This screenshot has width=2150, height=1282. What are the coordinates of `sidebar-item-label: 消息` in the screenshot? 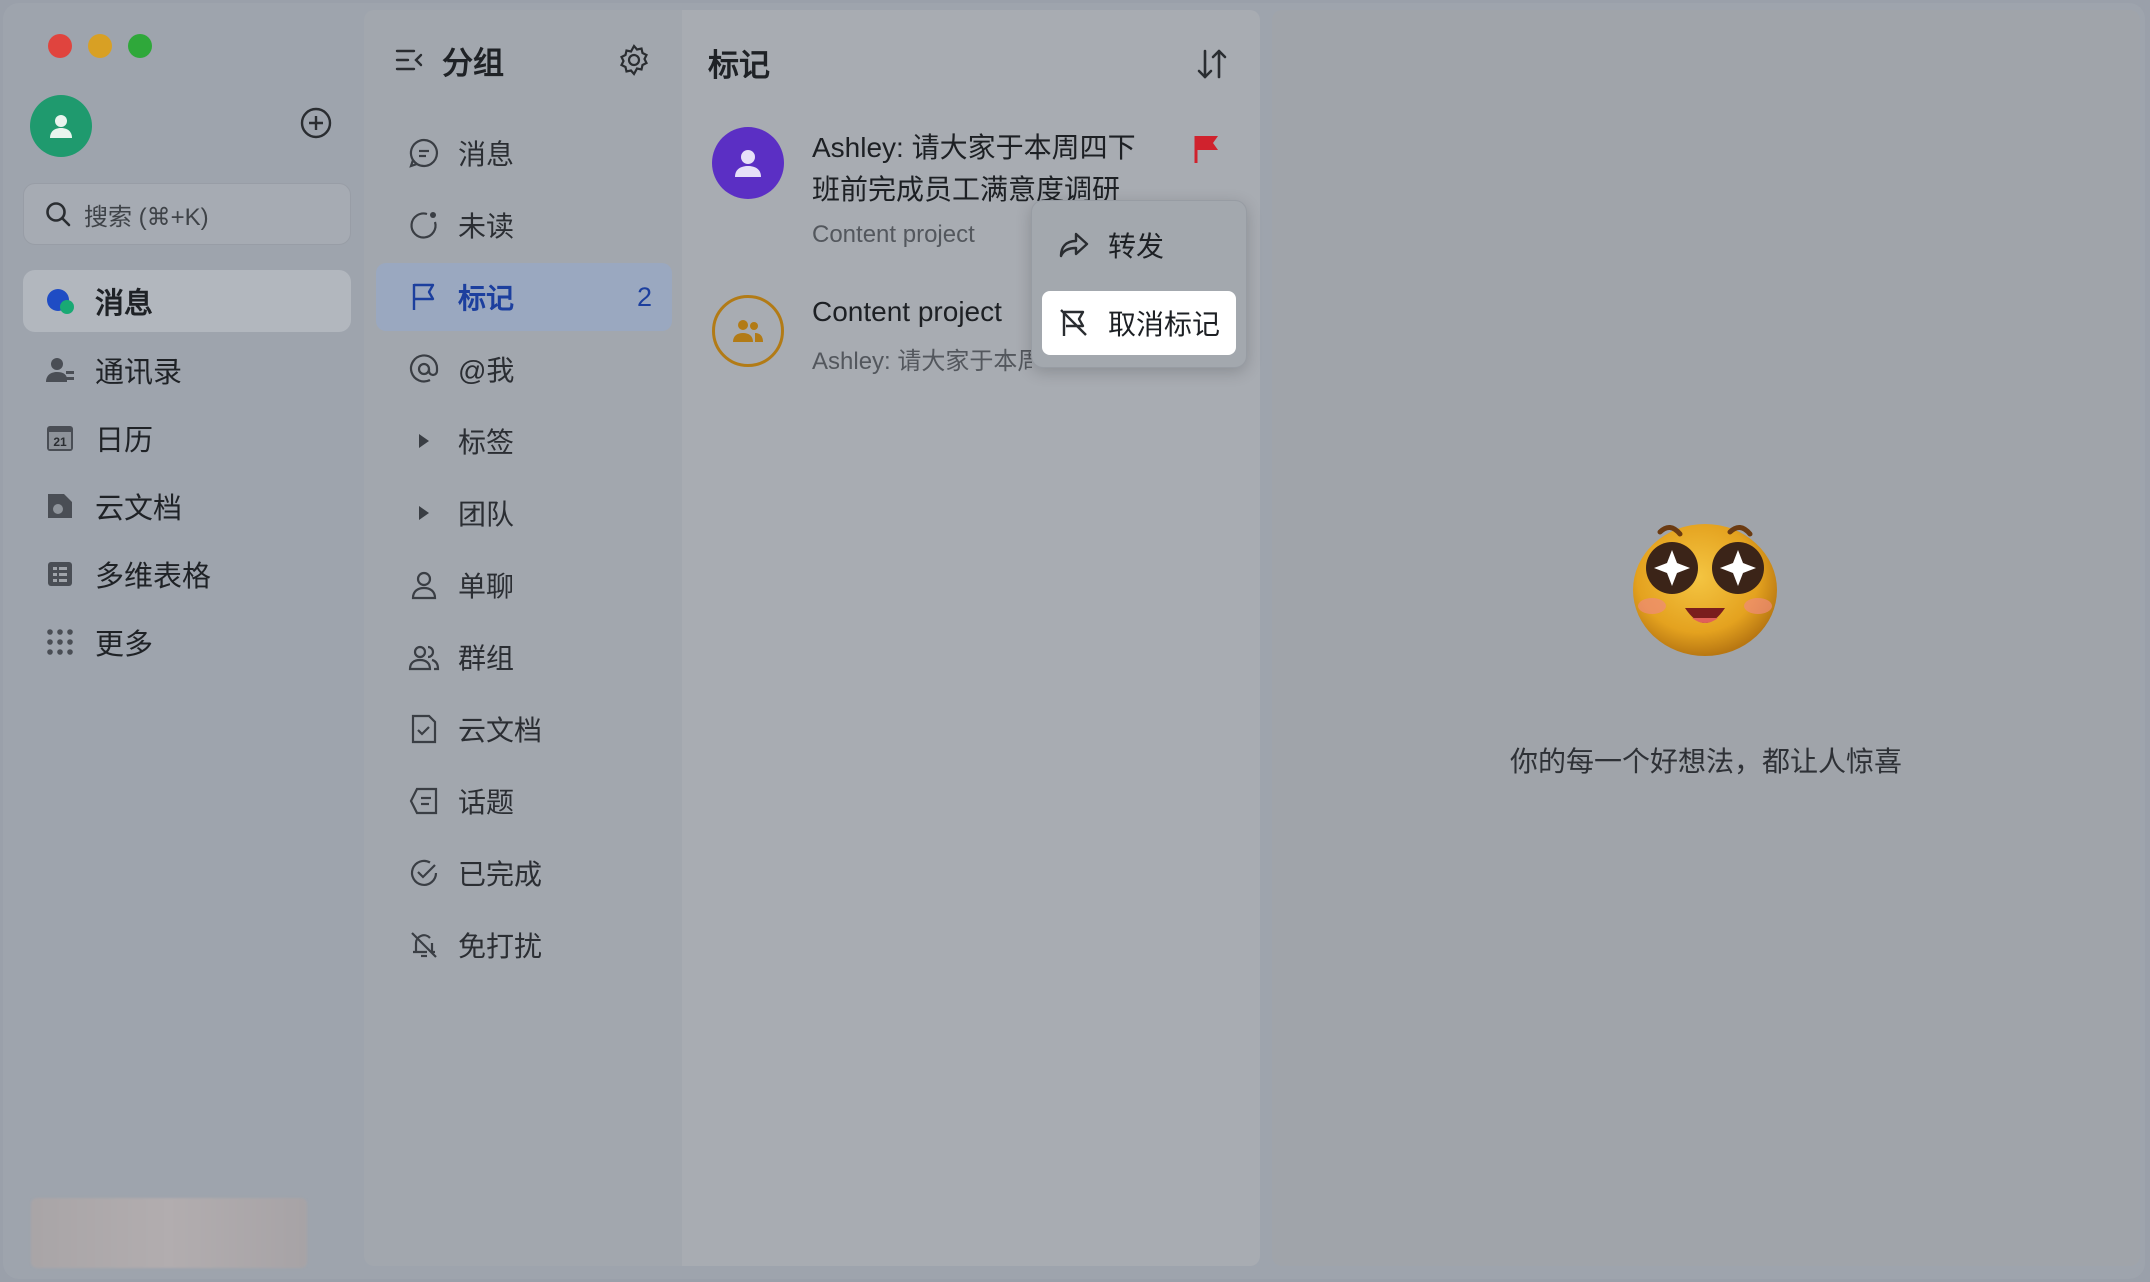 It's located at (124, 304).